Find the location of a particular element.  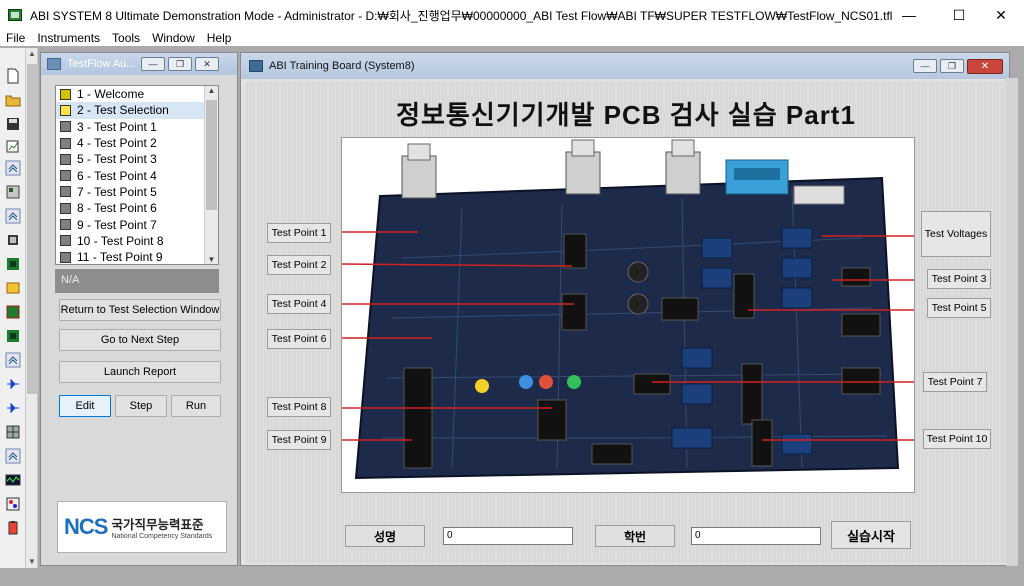

list-item: 7 - Test Point 5 is located at coordinates (137, 192).